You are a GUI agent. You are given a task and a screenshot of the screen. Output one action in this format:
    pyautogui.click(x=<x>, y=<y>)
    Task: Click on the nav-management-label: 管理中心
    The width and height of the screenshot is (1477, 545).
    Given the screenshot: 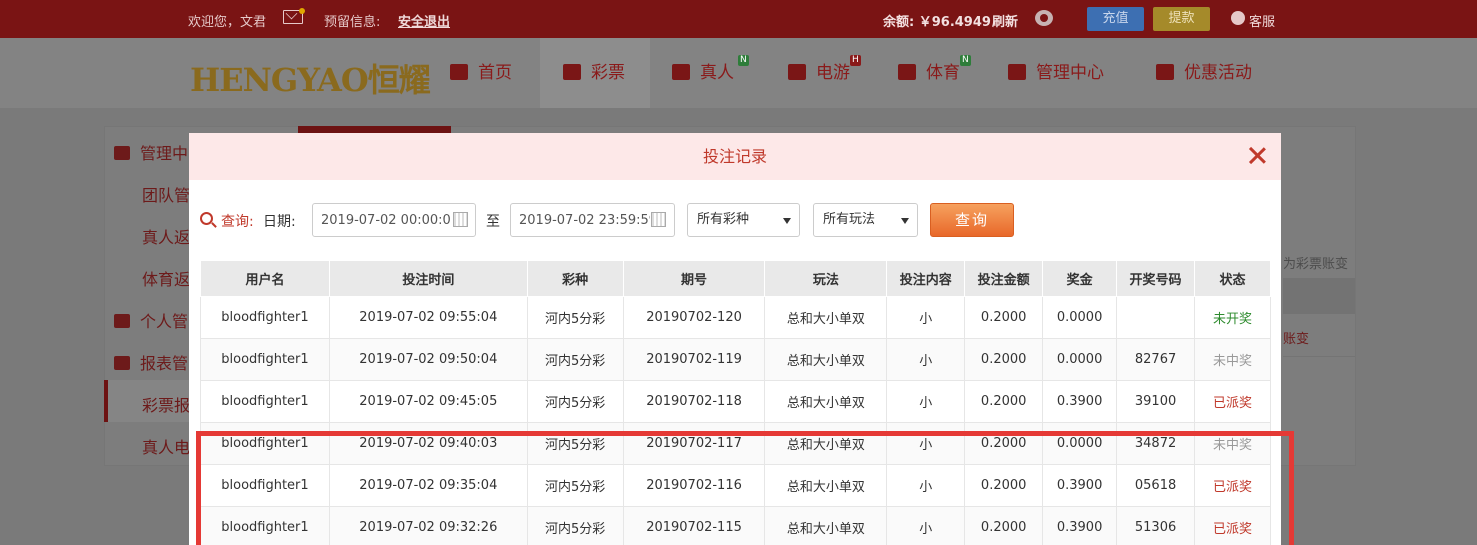 What is the action you would take?
    pyautogui.click(x=1070, y=73)
    